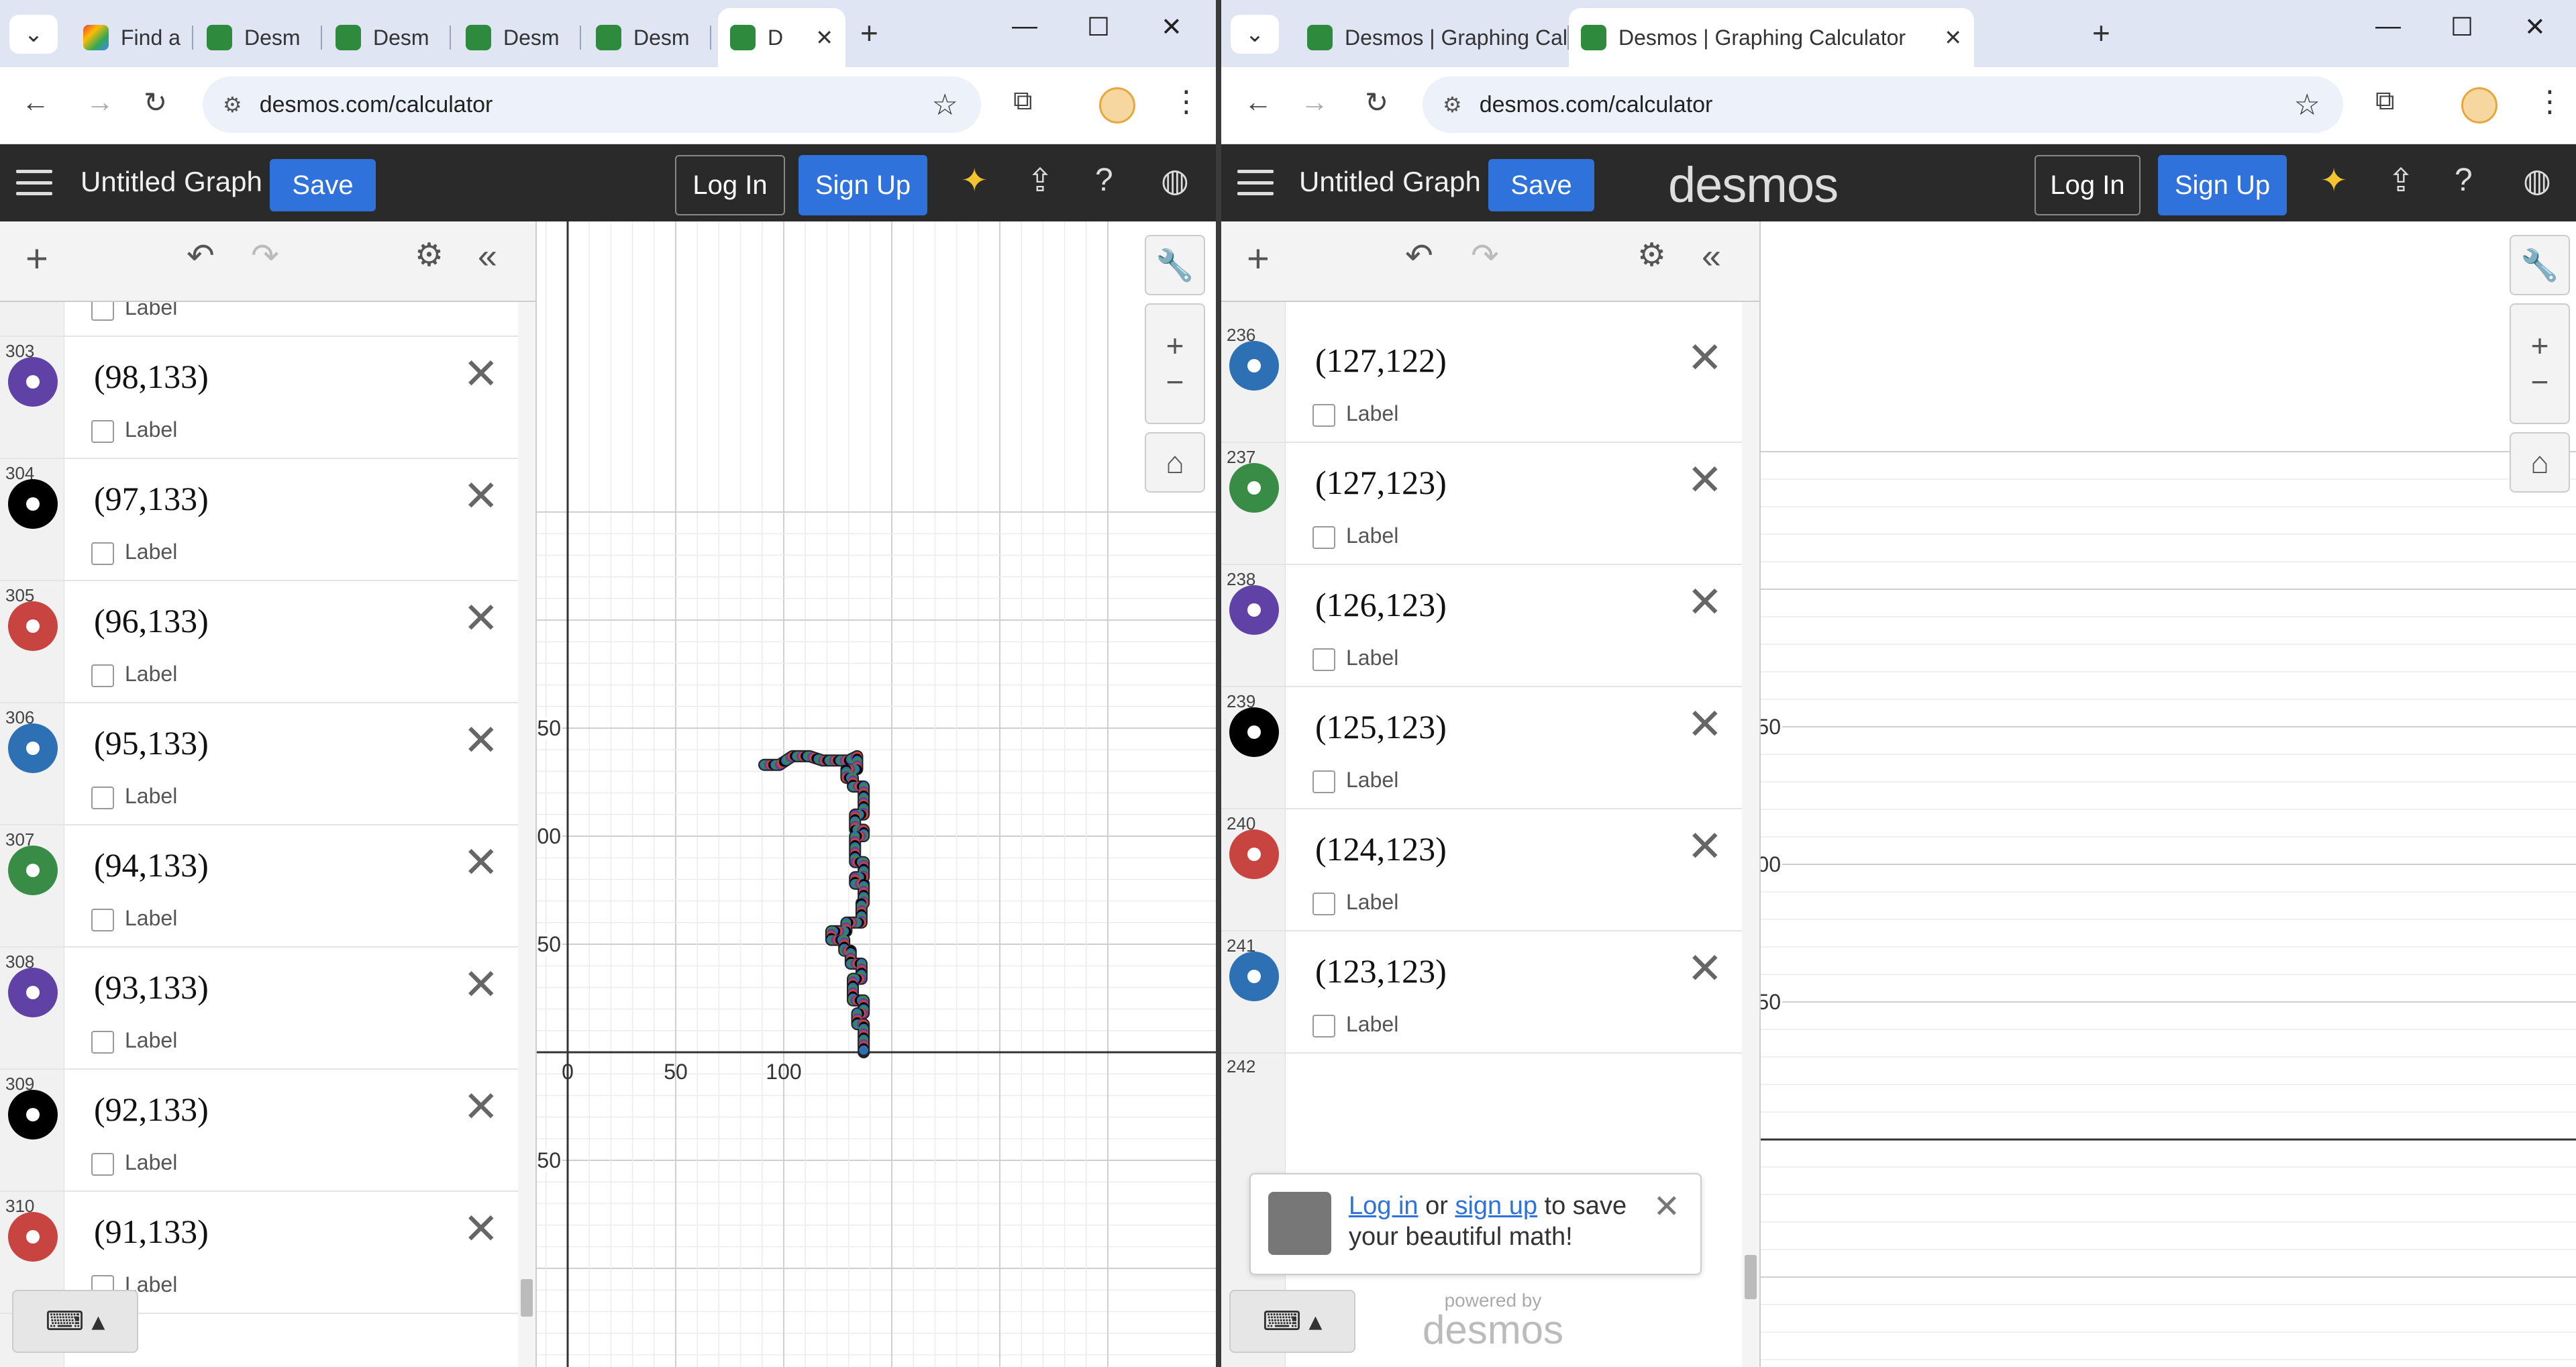 The image size is (2576, 1367). Describe the element at coordinates (1751, 1277) in the screenshot. I see `scrollbar-thumb` at that location.